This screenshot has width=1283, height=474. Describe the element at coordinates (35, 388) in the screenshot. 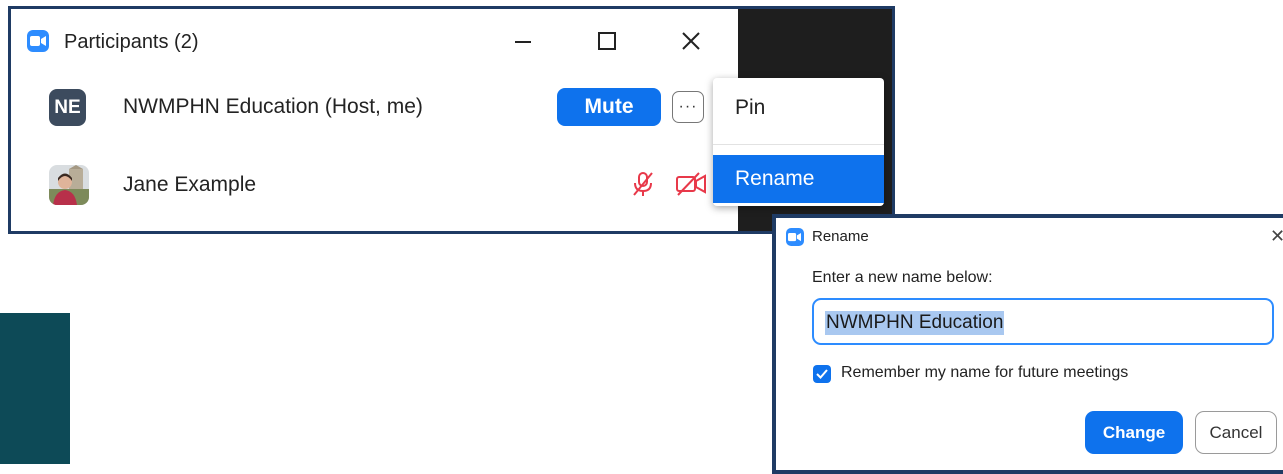

I see `background-teal-block` at that location.